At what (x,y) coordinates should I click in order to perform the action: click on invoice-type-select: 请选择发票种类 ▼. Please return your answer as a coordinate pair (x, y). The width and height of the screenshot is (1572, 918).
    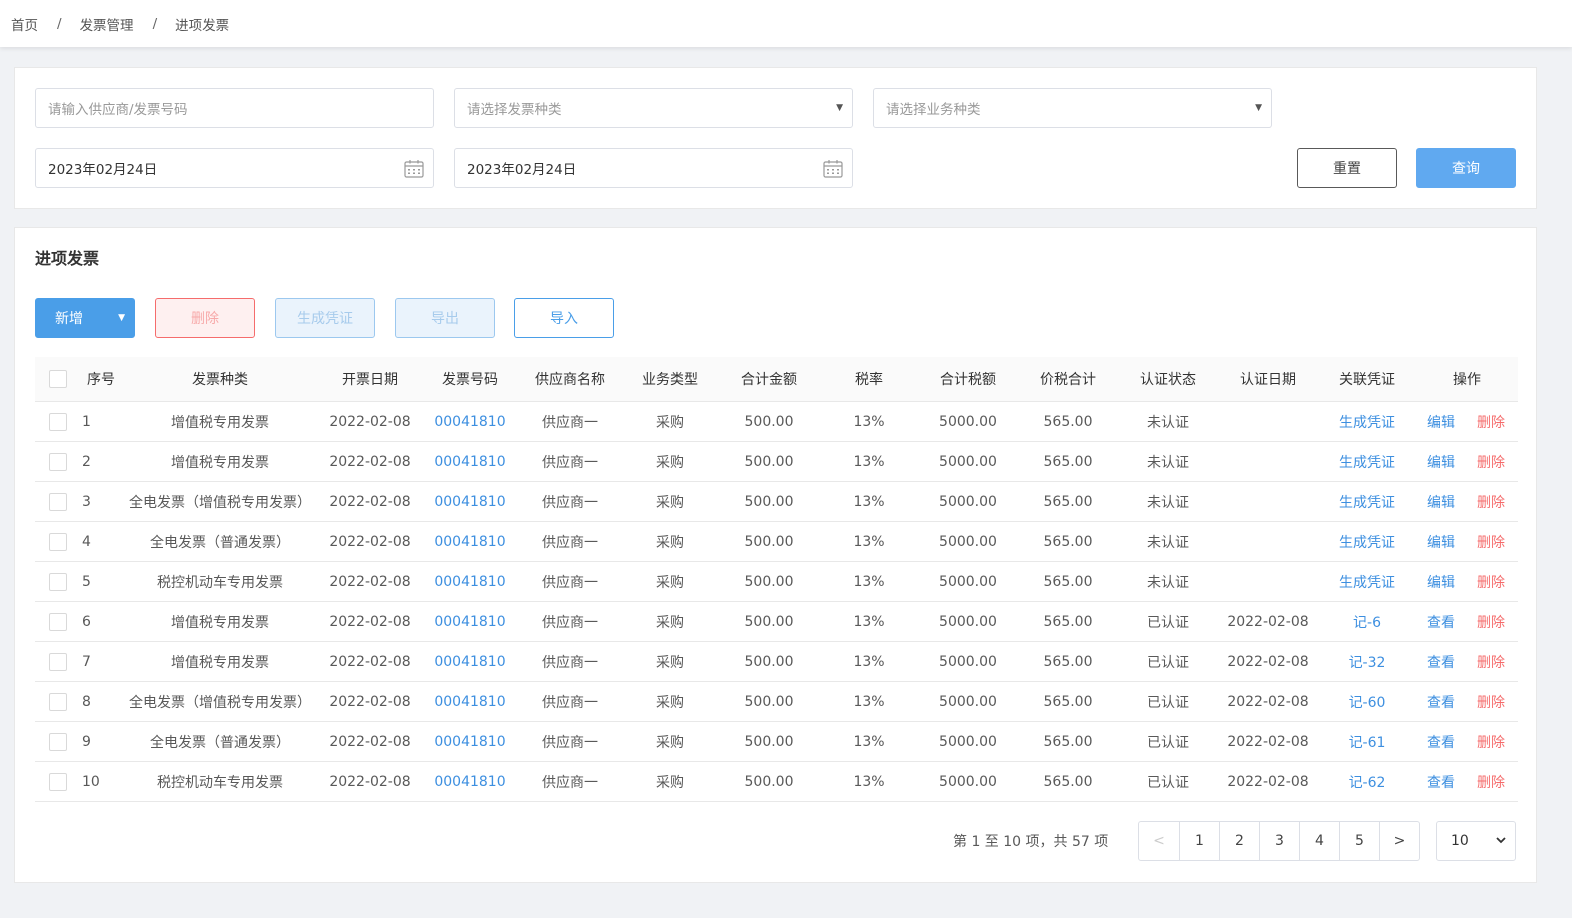
    Looking at the image, I should click on (653, 108).